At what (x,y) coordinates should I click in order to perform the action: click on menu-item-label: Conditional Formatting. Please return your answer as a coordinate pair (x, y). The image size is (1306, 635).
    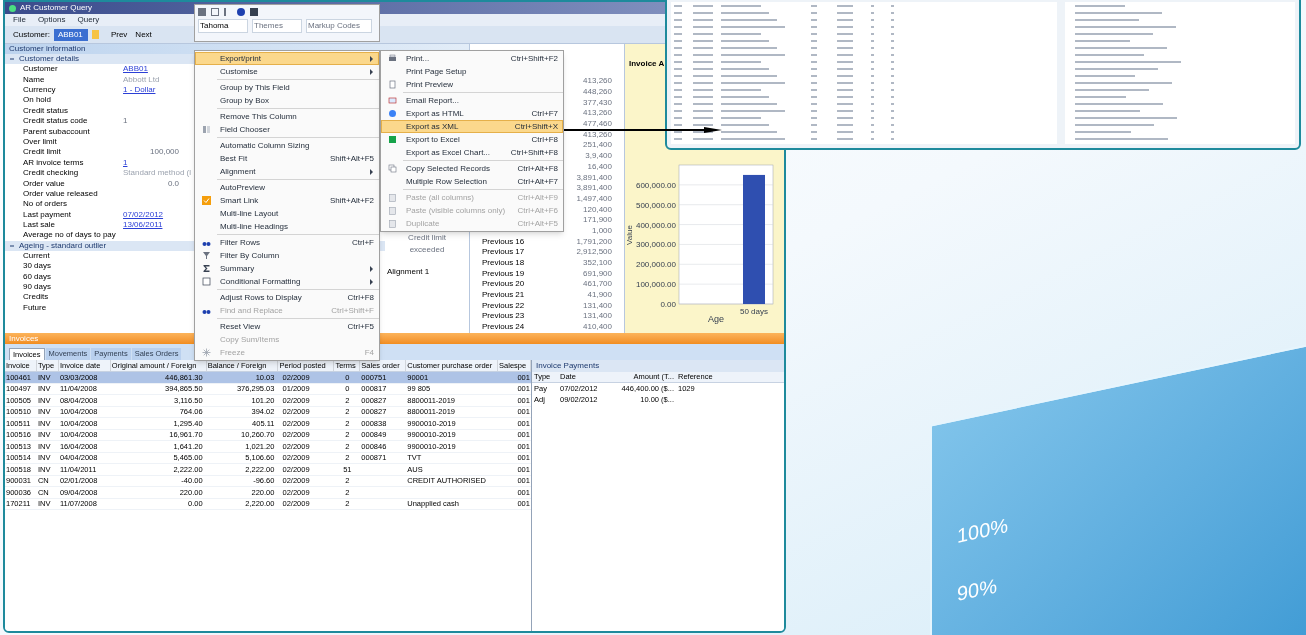
    Looking at the image, I should click on (260, 281).